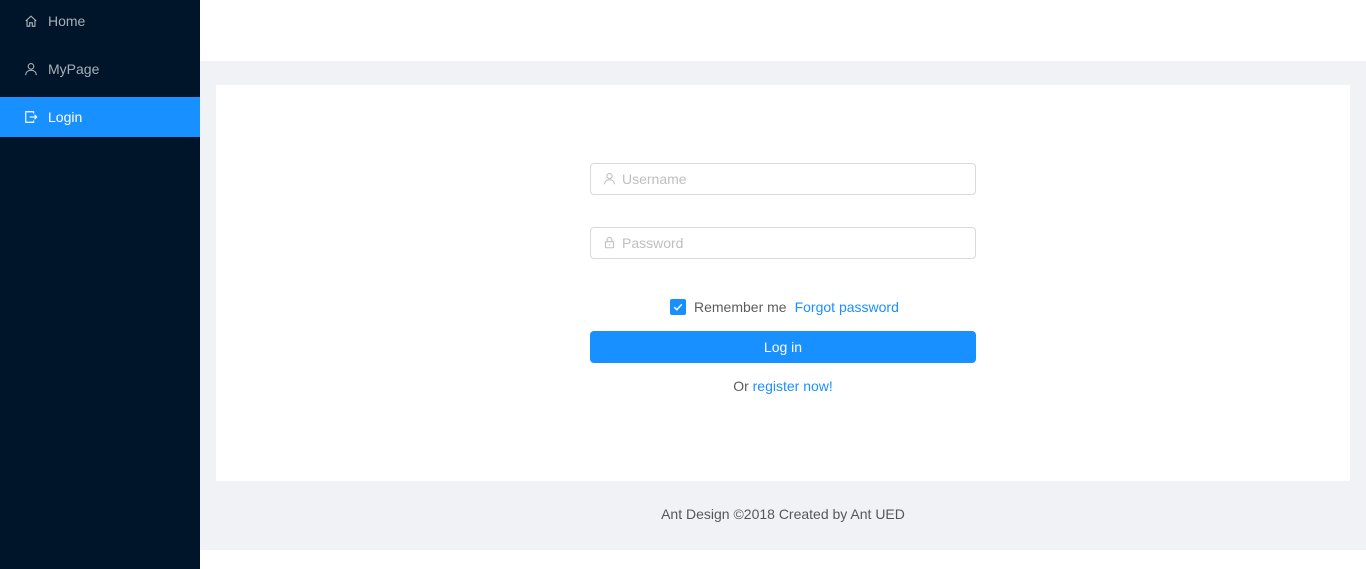 The image size is (1366, 569). I want to click on register-link: register now!, so click(793, 386).